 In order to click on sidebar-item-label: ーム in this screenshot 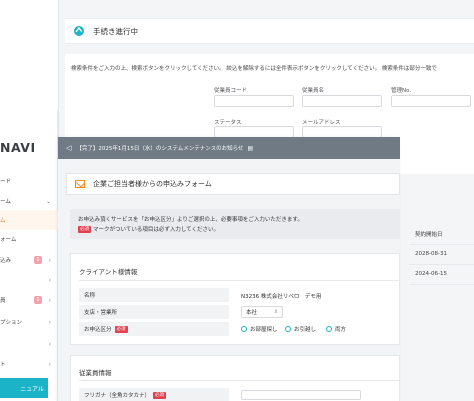, I will do `click(5, 202)`.